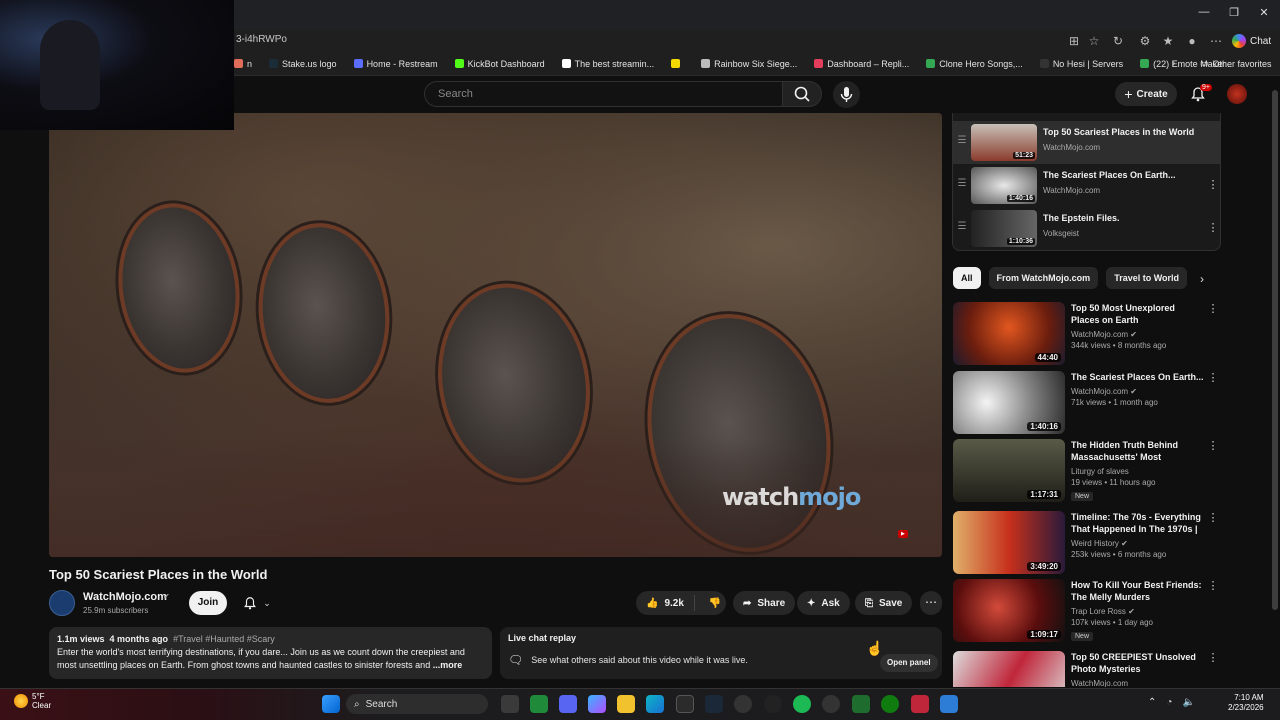 The width and height of the screenshot is (1280, 720). I want to click on task-view-icon, so click(510, 704).